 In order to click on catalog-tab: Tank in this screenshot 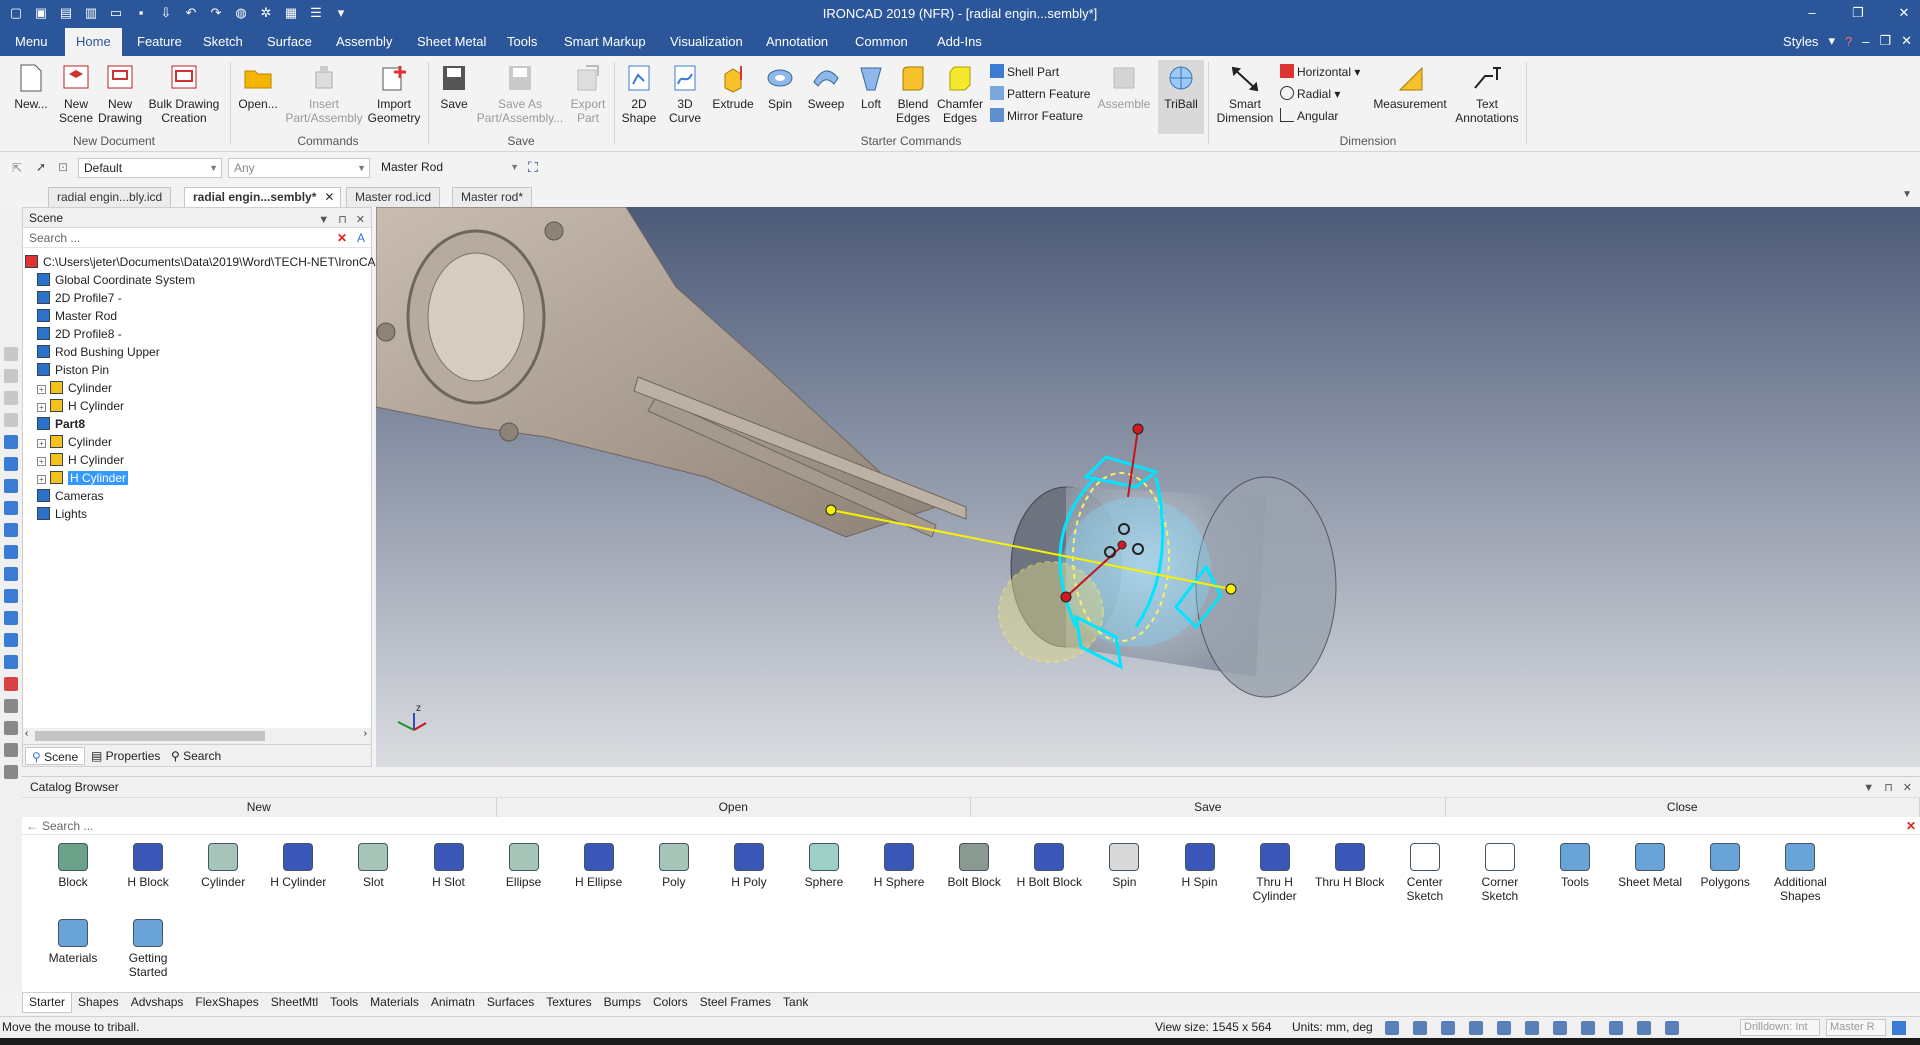, I will do `click(795, 1002)`.